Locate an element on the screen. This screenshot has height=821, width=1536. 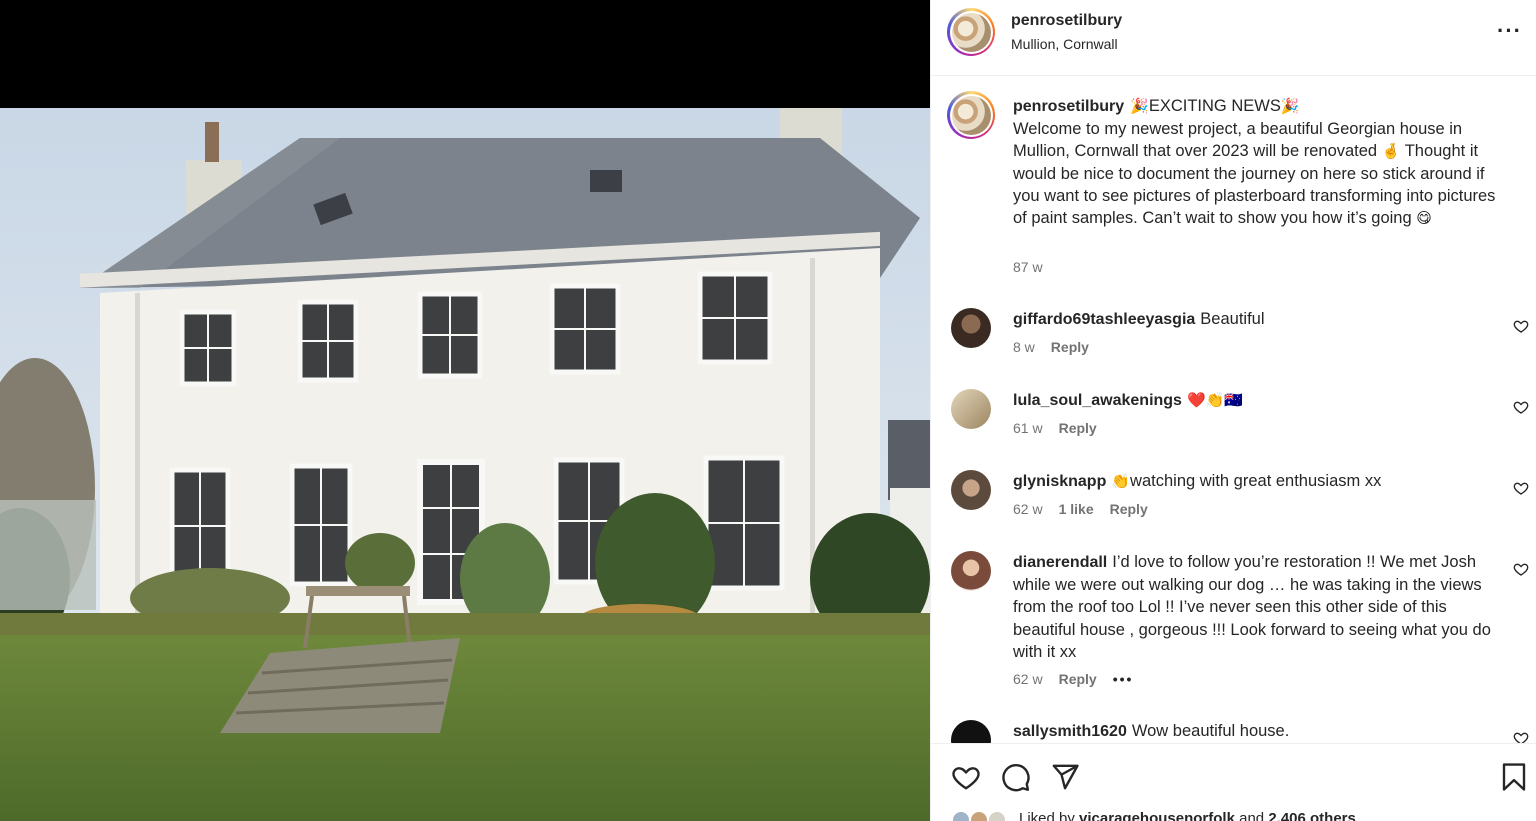
comment-body: watching with great enthusiasm xx is located at coordinates (1256, 481).